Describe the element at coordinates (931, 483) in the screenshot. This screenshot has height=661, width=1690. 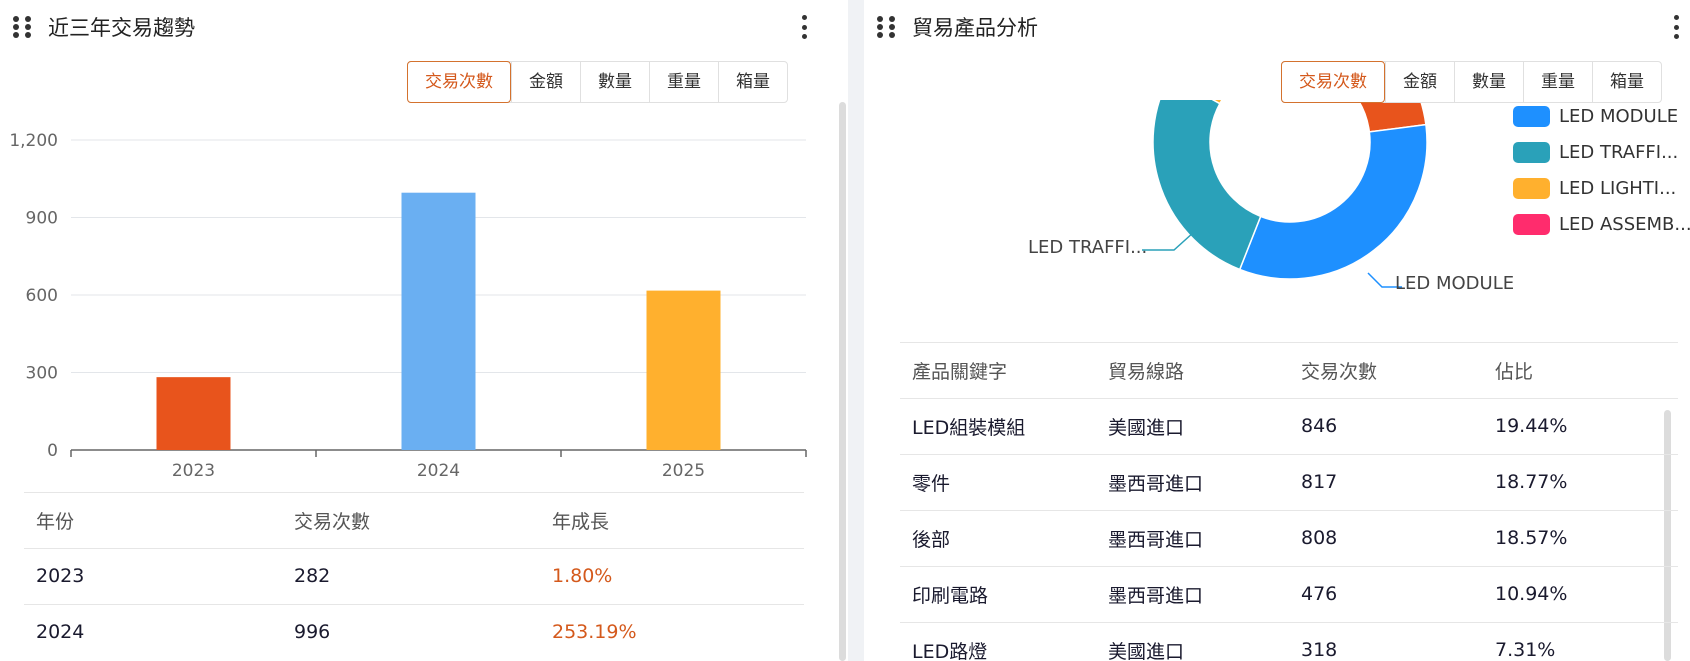
I see `table-cell: 零件` at that location.